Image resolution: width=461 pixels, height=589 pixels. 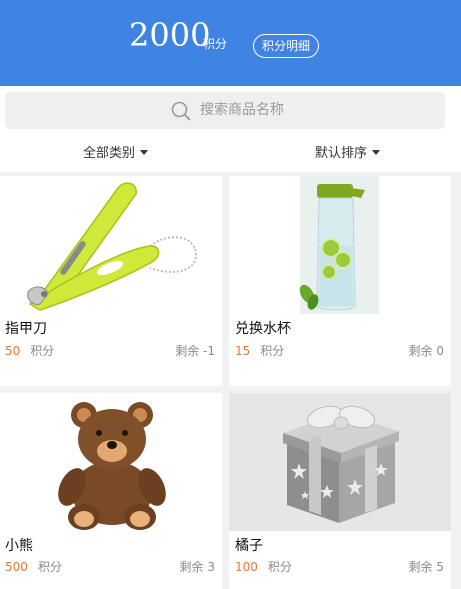 What do you see at coordinates (242, 110) in the screenshot?
I see `search-placeholder: 搜索商品名称` at bounding box center [242, 110].